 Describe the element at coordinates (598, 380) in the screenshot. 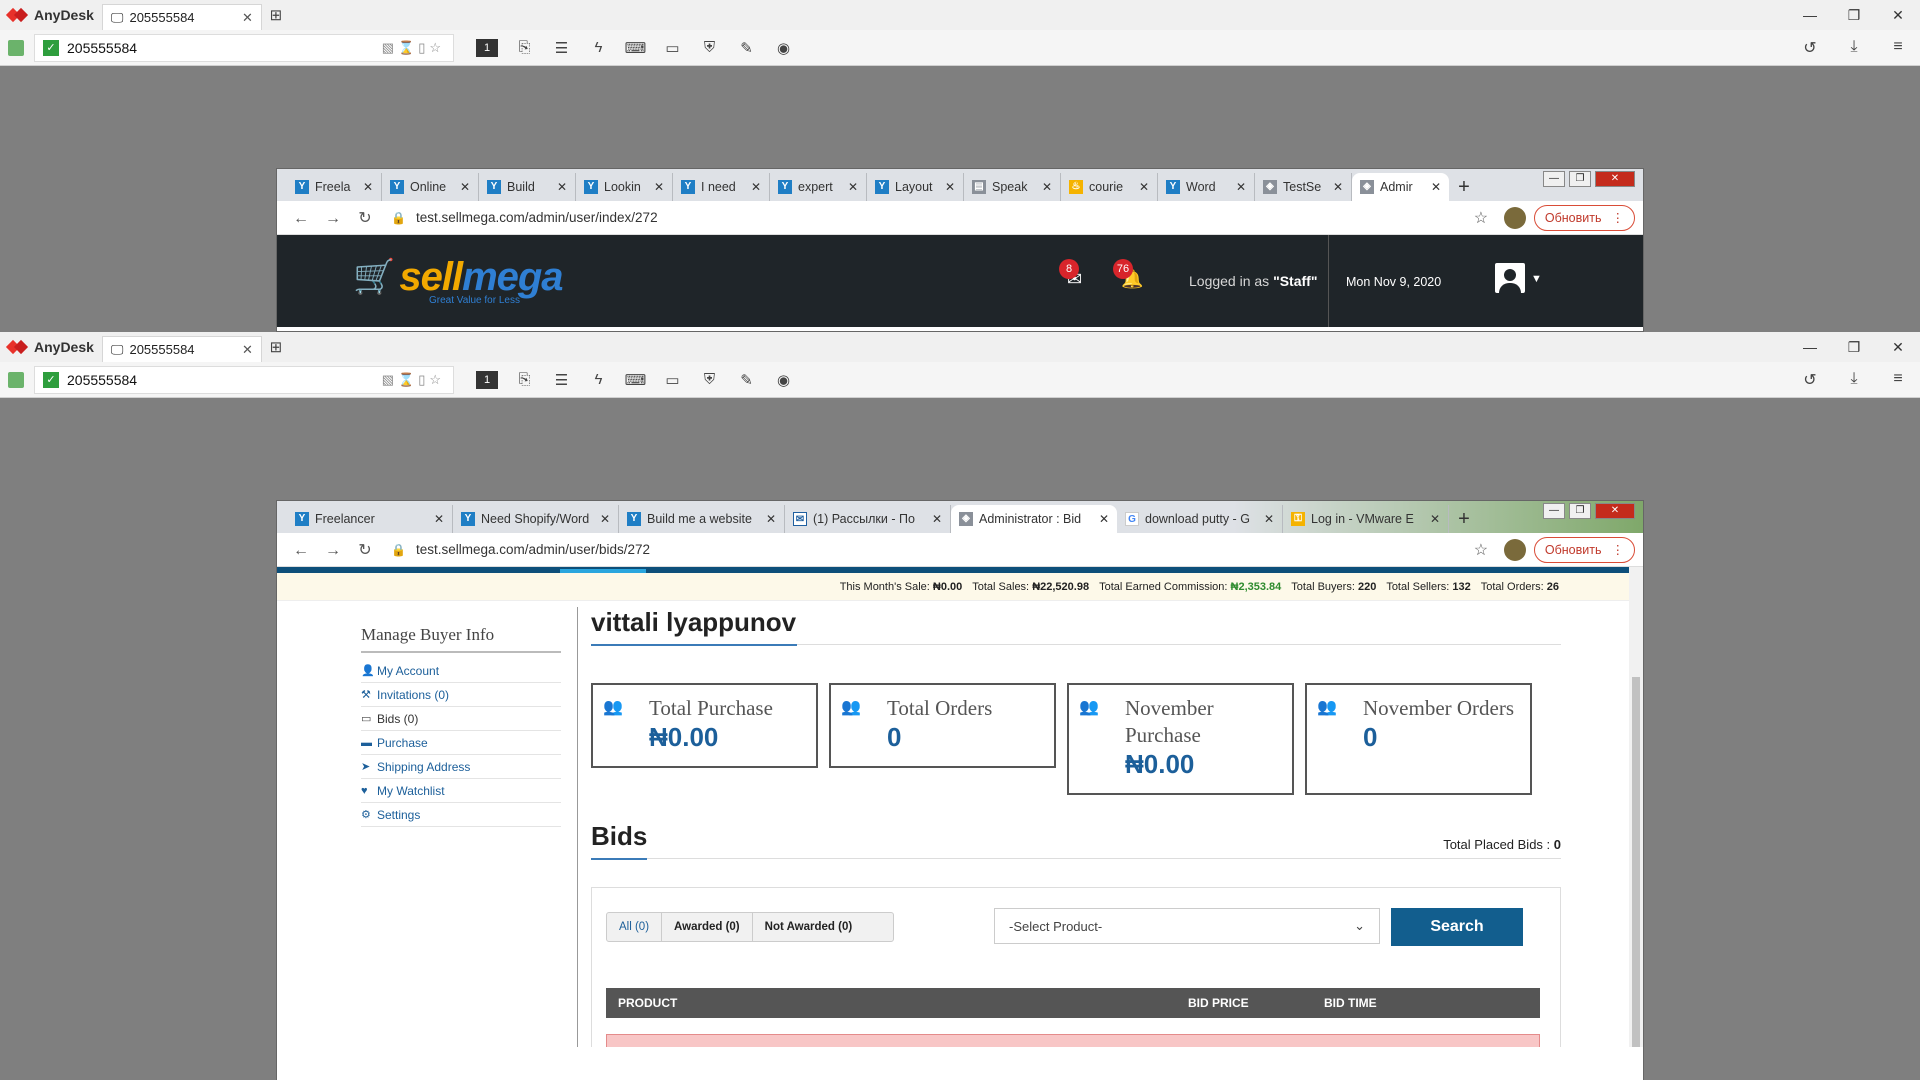

I see `actions-icon: ϟ` at that location.